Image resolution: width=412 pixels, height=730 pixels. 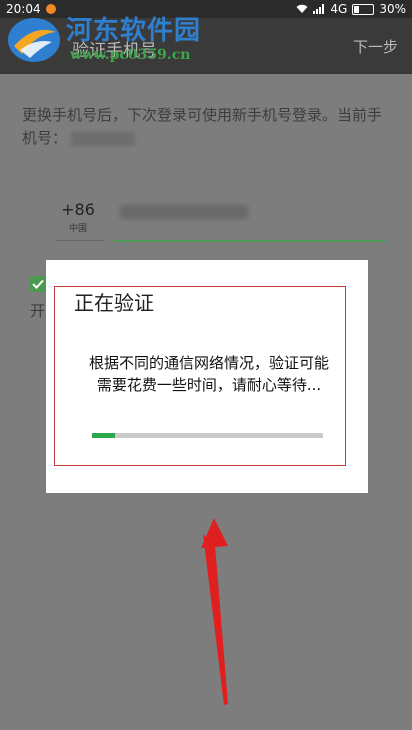 I want to click on check-icon, so click(x=38, y=284).